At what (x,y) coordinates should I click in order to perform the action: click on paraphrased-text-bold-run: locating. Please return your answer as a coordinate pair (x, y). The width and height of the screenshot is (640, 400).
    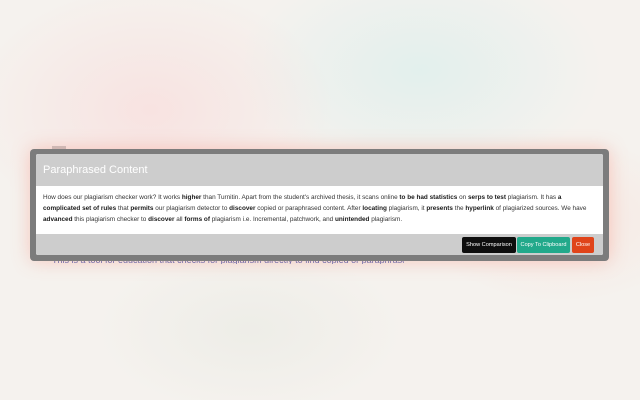
    Looking at the image, I should click on (374, 208).